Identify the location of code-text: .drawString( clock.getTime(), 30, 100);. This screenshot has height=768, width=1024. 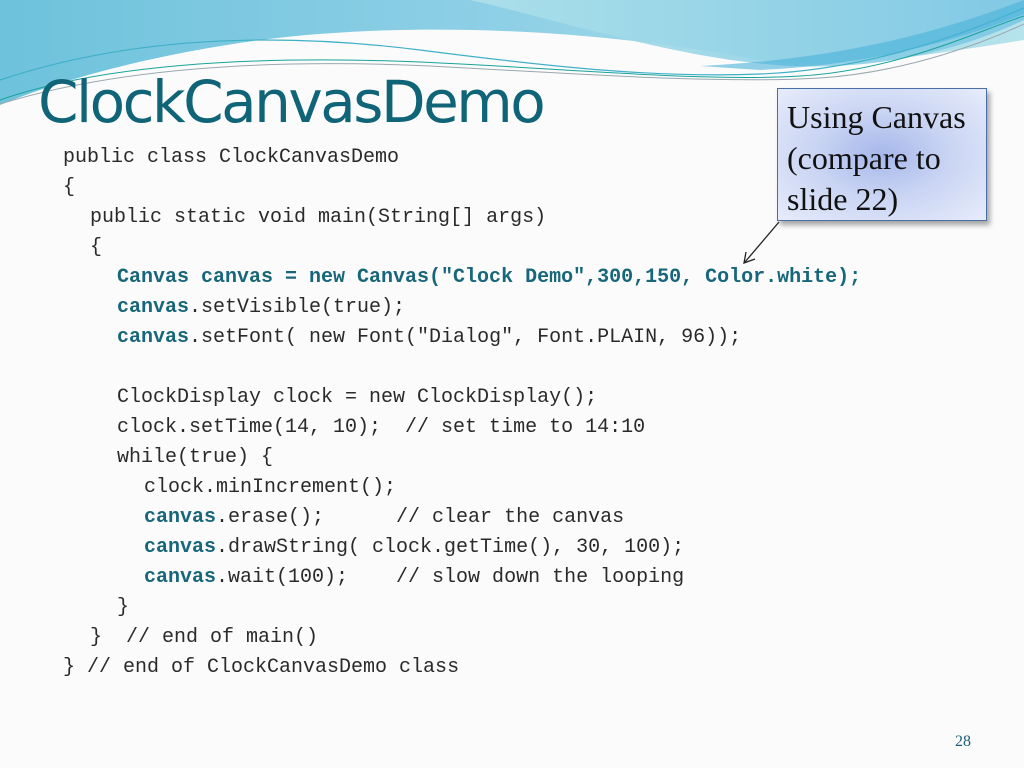
(450, 547).